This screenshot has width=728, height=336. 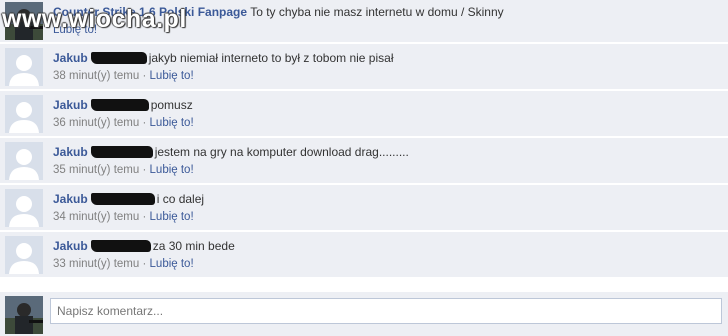 I want to click on watermark: www.wiocha.pl, so click(x=94, y=19).